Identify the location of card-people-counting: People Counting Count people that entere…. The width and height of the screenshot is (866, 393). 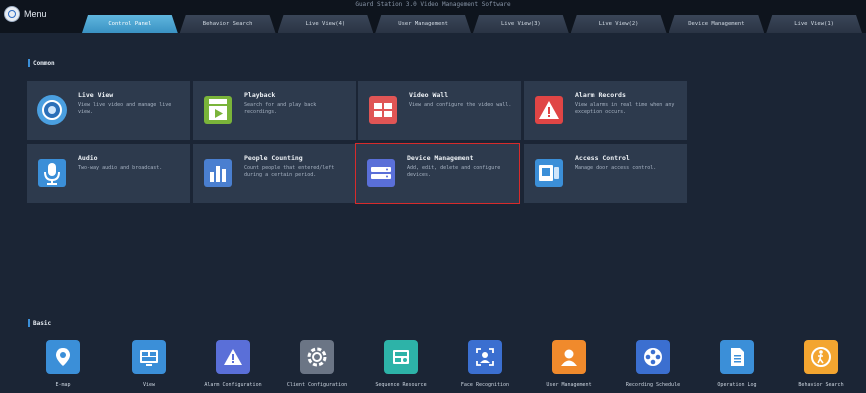
(274, 173).